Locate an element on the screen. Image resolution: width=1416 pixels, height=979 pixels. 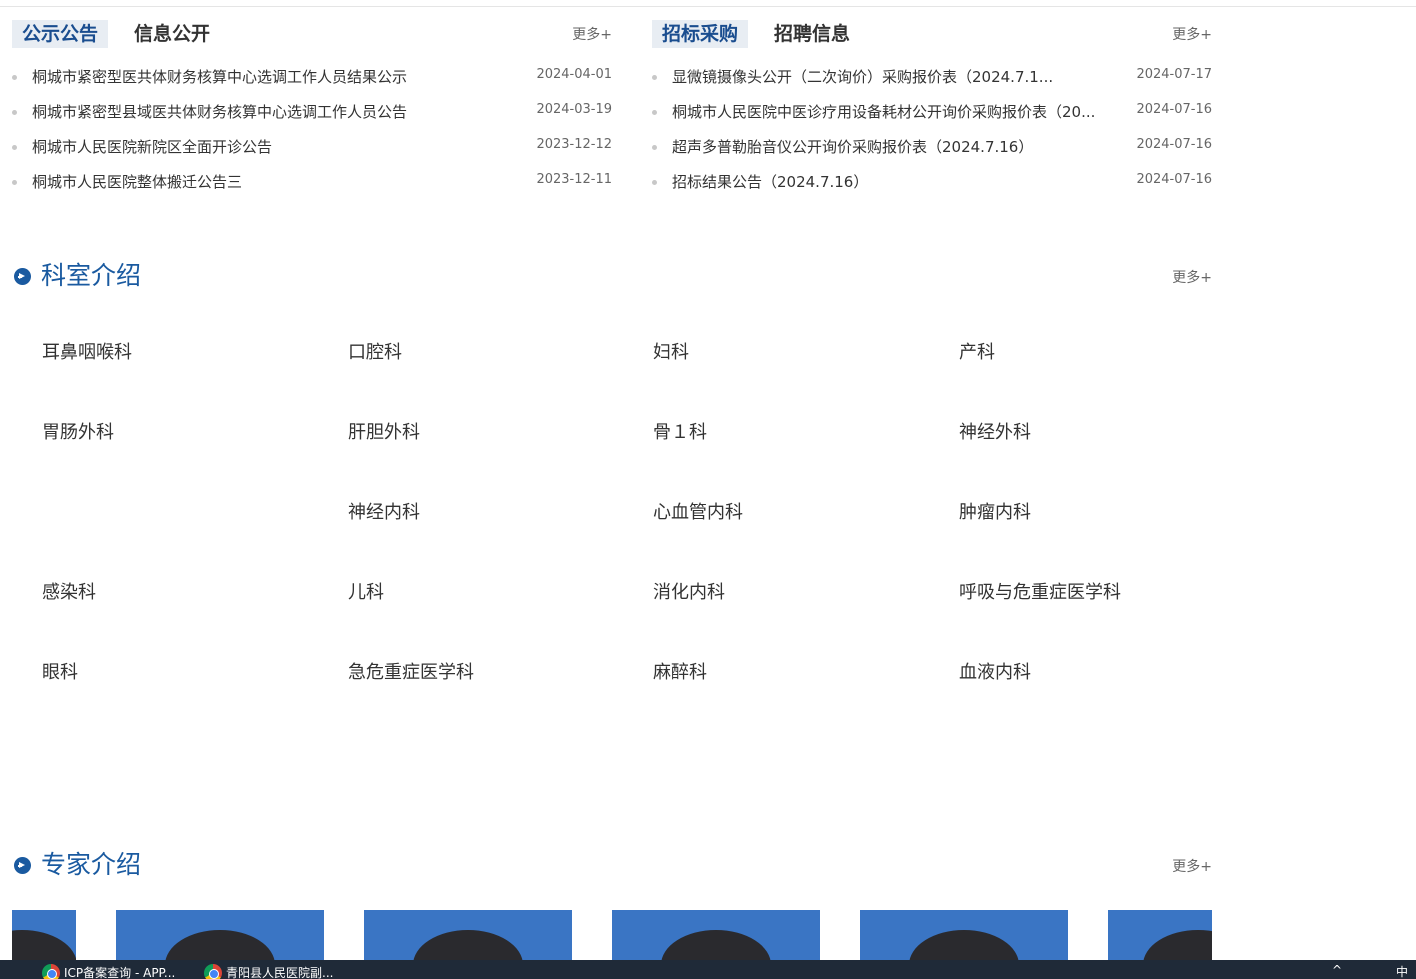
news-date: 2023-12-12 is located at coordinates (574, 144).